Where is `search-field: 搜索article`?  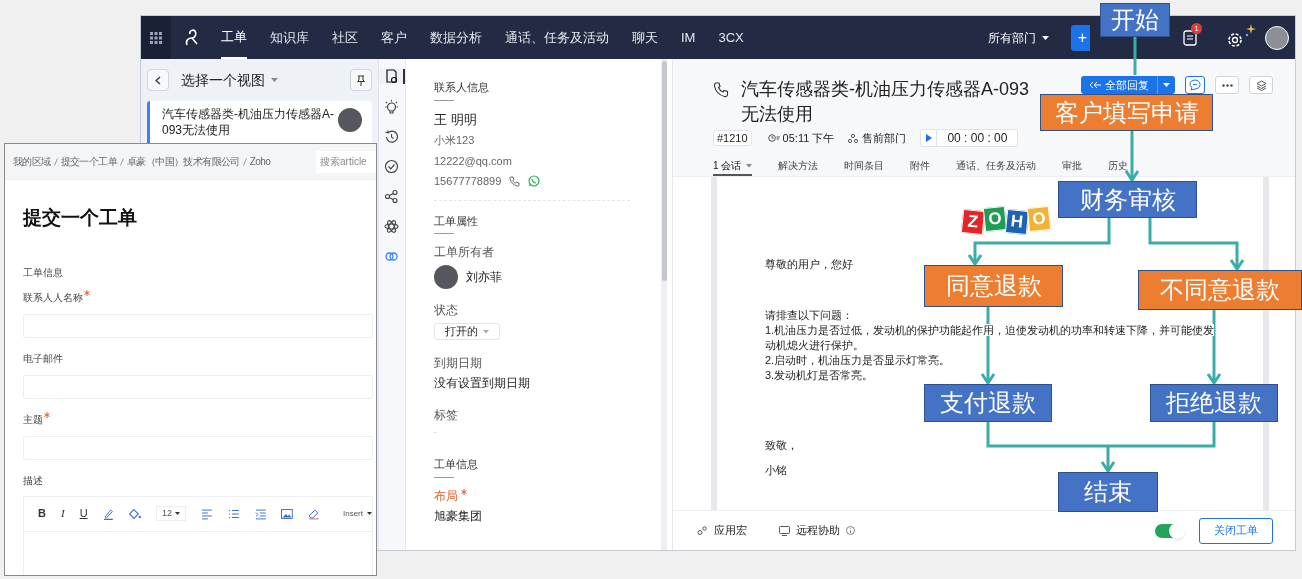 search-field: 搜索article is located at coordinates (346, 161).